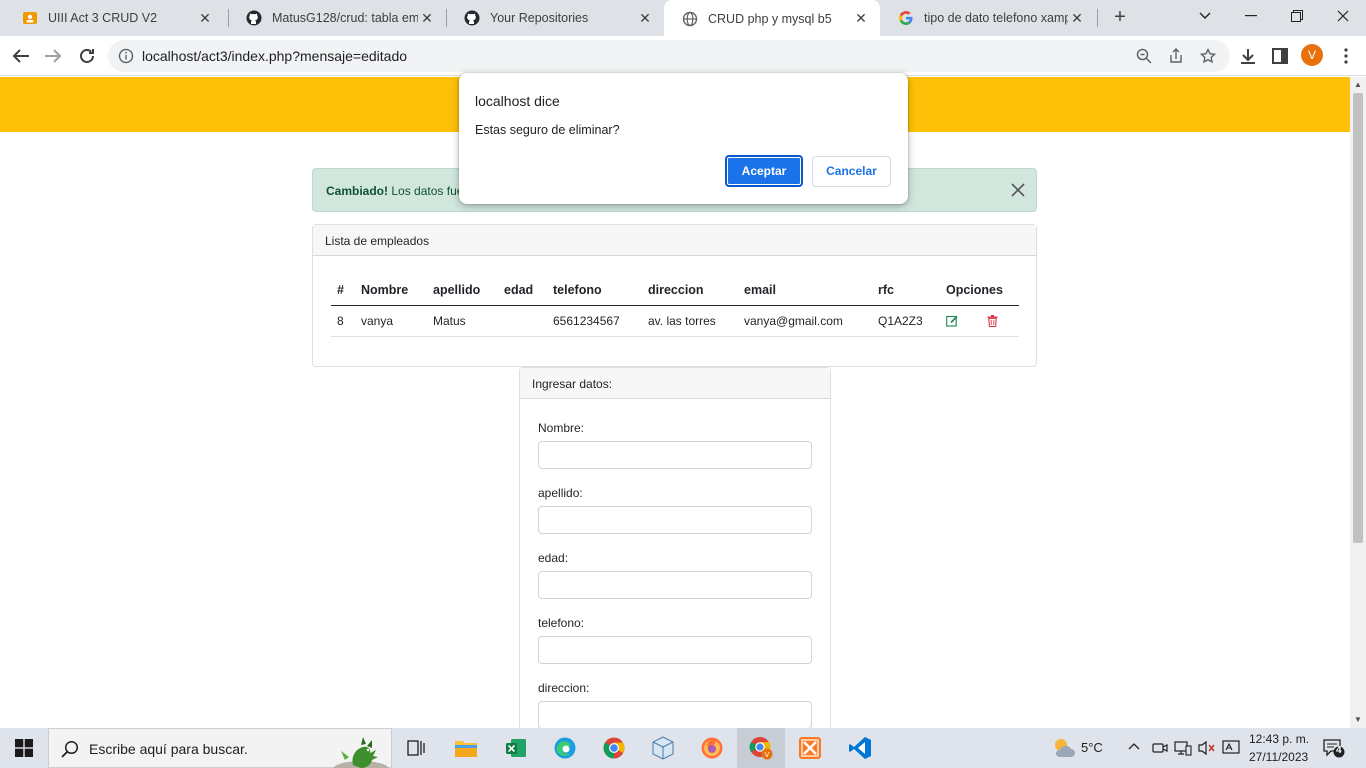  I want to click on windows-start-icon, so click(24, 748).